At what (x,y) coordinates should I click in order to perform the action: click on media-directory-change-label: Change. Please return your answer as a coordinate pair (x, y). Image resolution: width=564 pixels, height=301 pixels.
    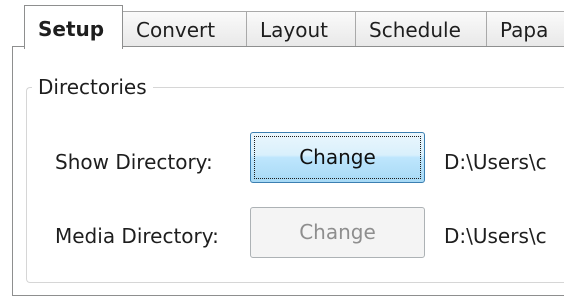
    Looking at the image, I should click on (337, 232).